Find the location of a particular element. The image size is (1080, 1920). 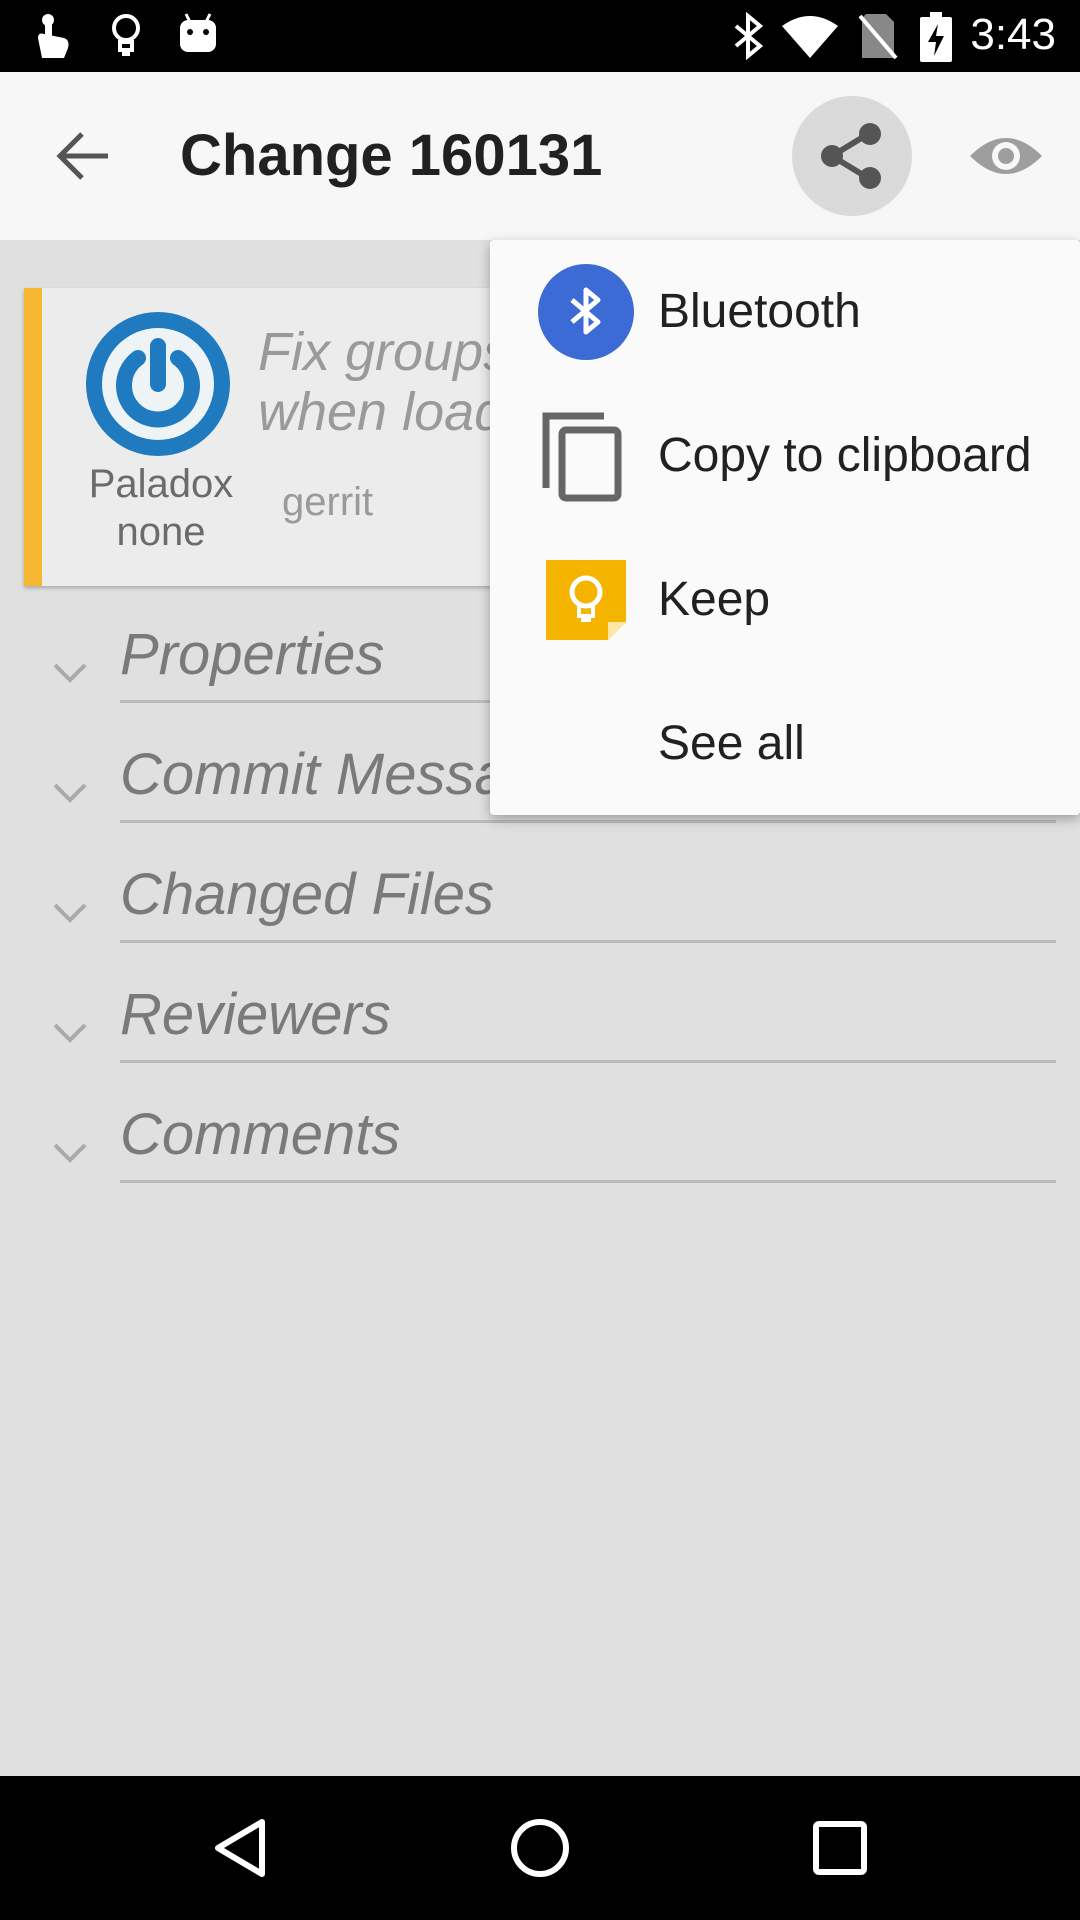

battery-charging-icon is located at coordinates (936, 37).